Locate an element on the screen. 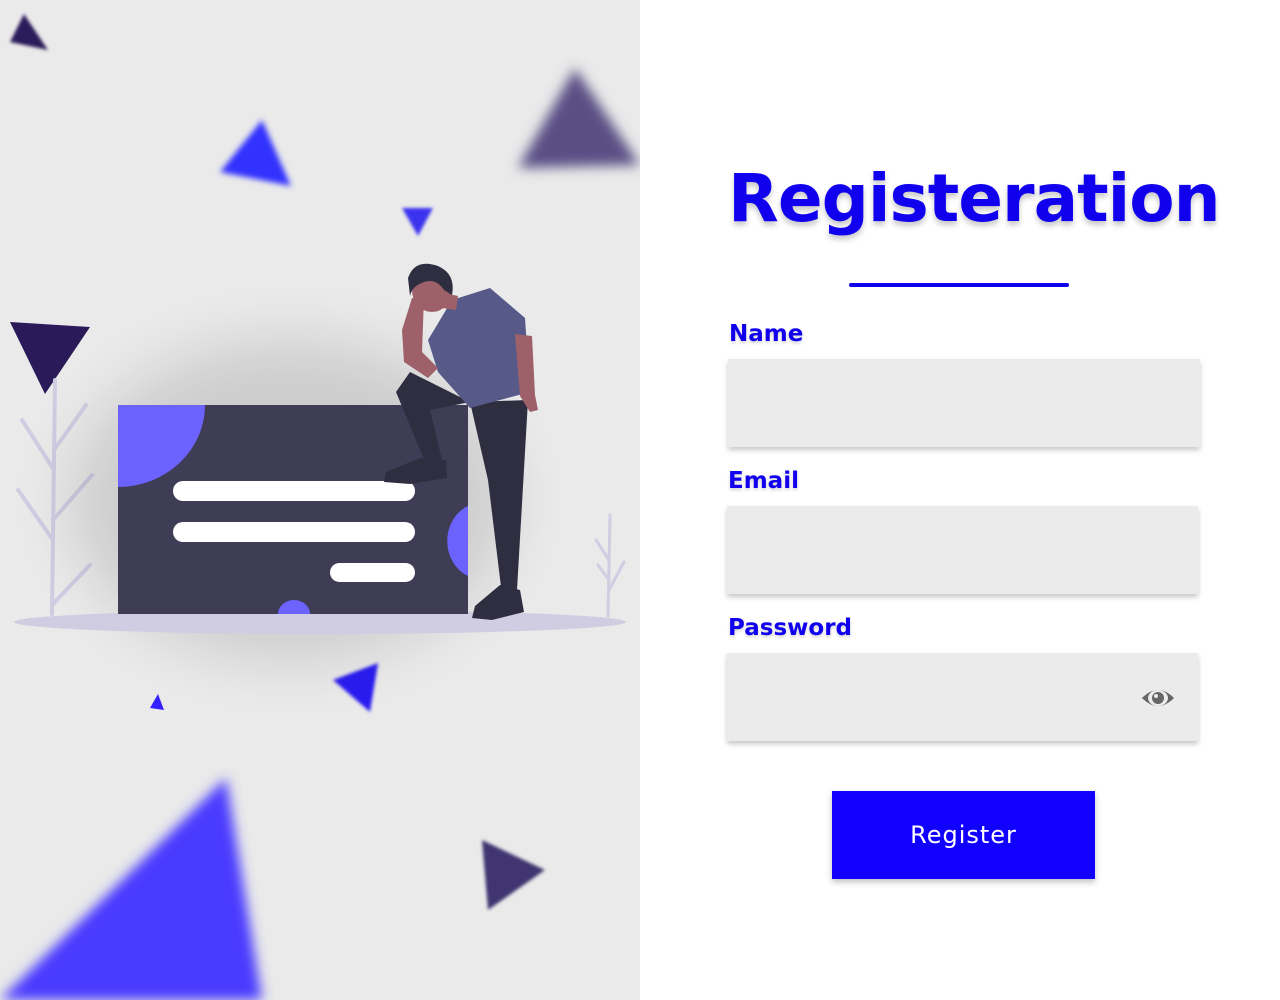  title-underline is located at coordinates (959, 285).